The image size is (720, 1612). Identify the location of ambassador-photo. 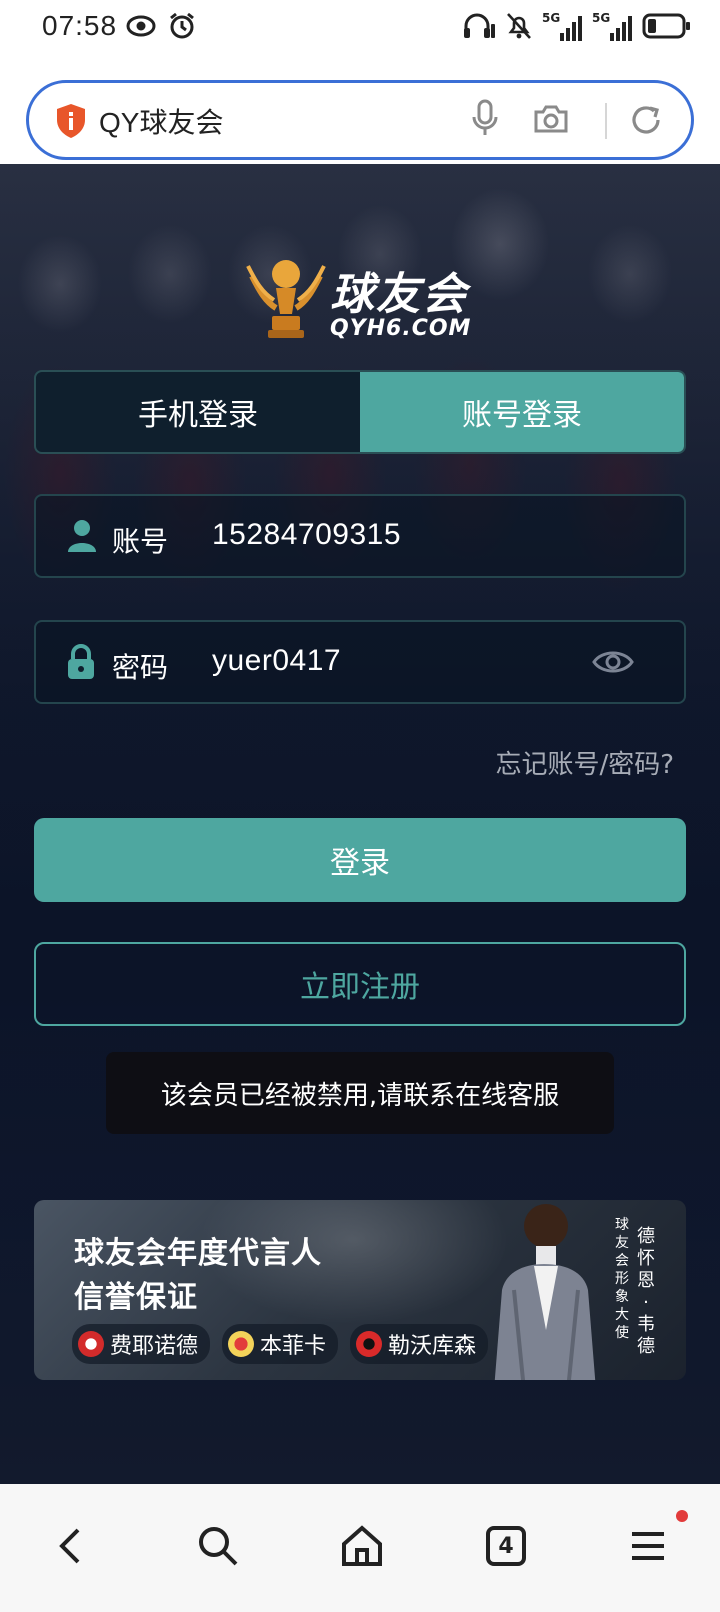
(544, 1290).